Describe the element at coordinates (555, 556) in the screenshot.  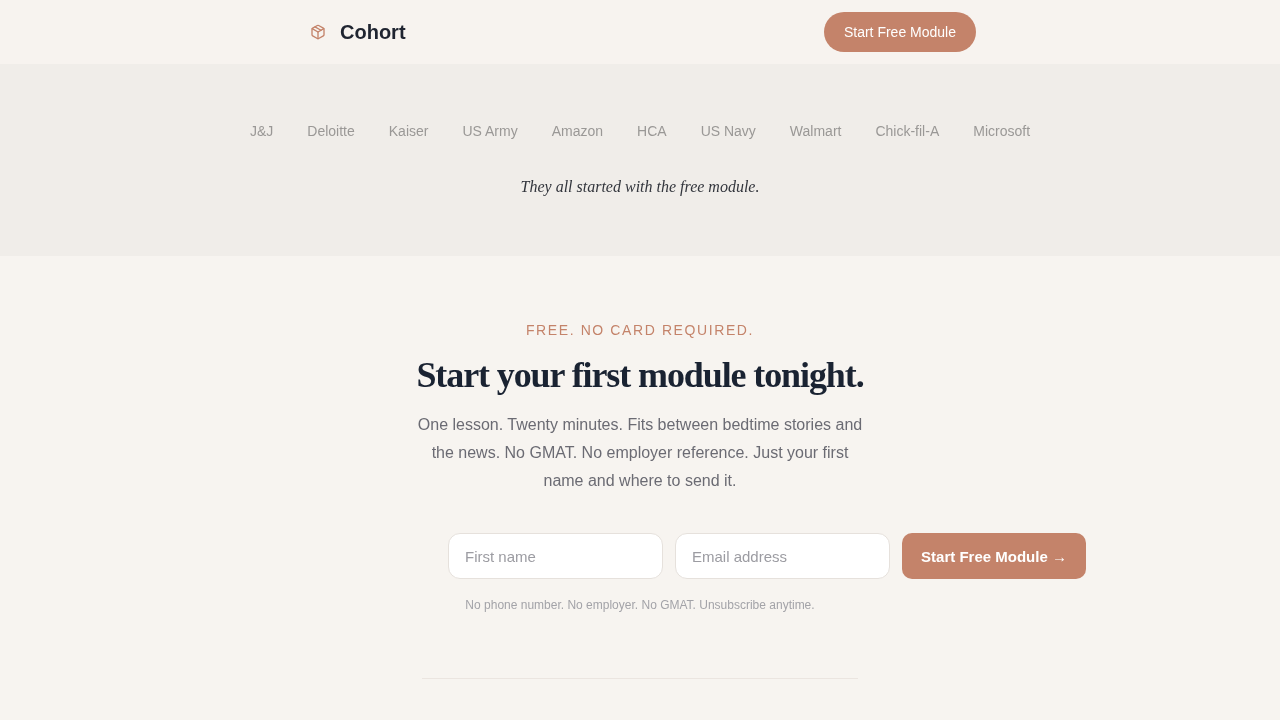
I see `input-field: First name` at that location.